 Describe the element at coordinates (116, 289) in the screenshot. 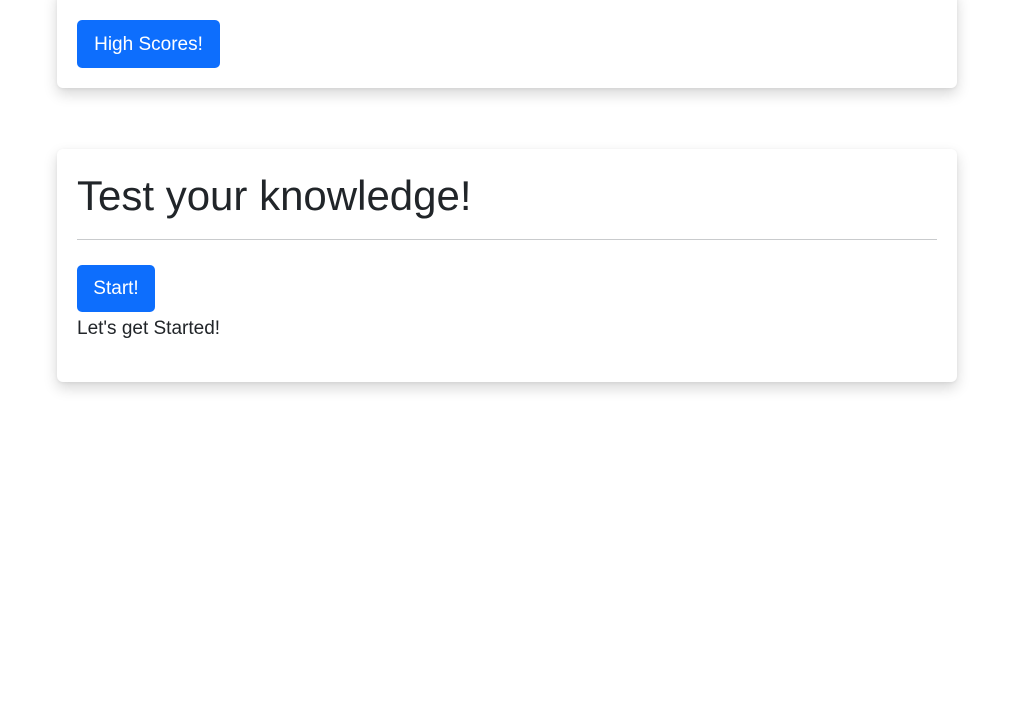

I see `start-button: Start!` at that location.